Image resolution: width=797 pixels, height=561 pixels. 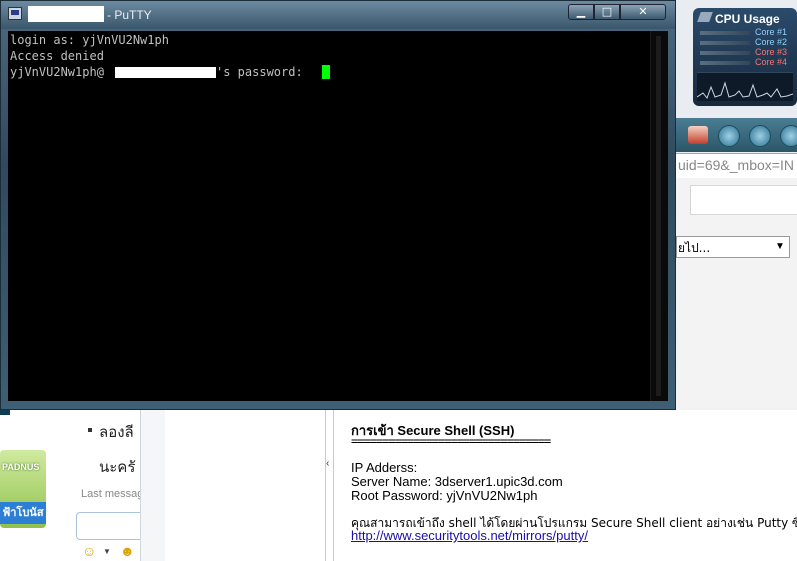 I want to click on core-3-bar, so click(x=725, y=53).